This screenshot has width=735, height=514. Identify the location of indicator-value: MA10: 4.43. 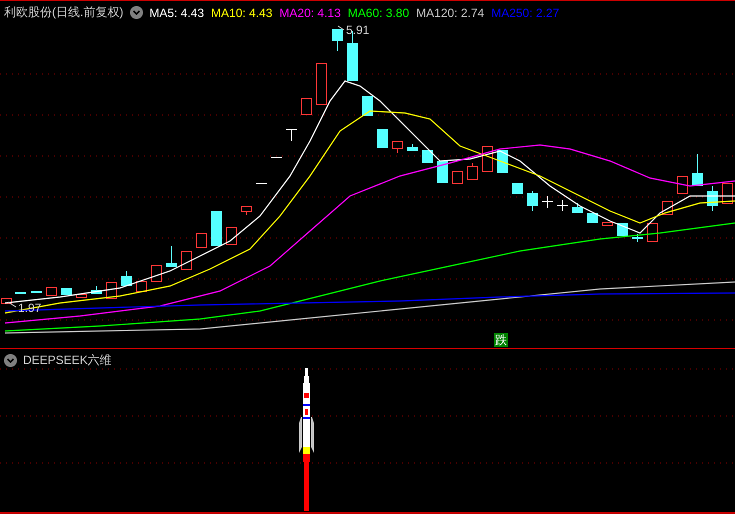
(241, 13).